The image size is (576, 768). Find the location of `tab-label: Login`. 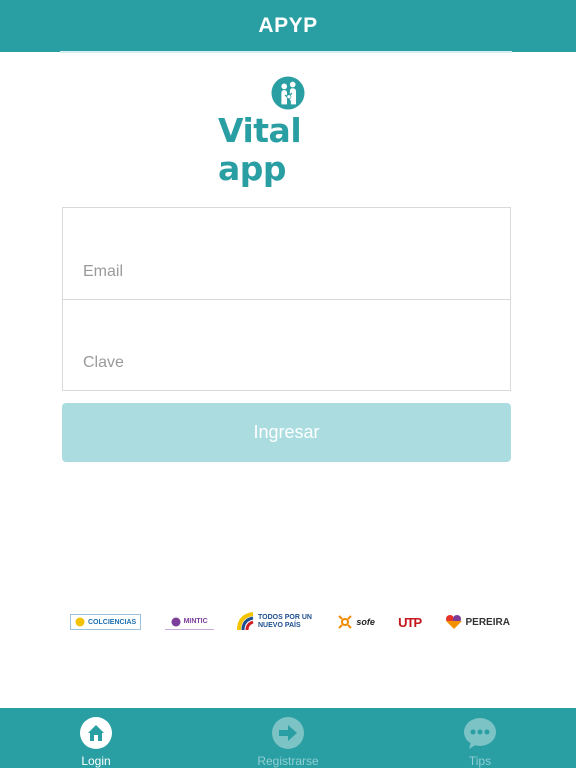

tab-label: Login is located at coordinates (96, 761).